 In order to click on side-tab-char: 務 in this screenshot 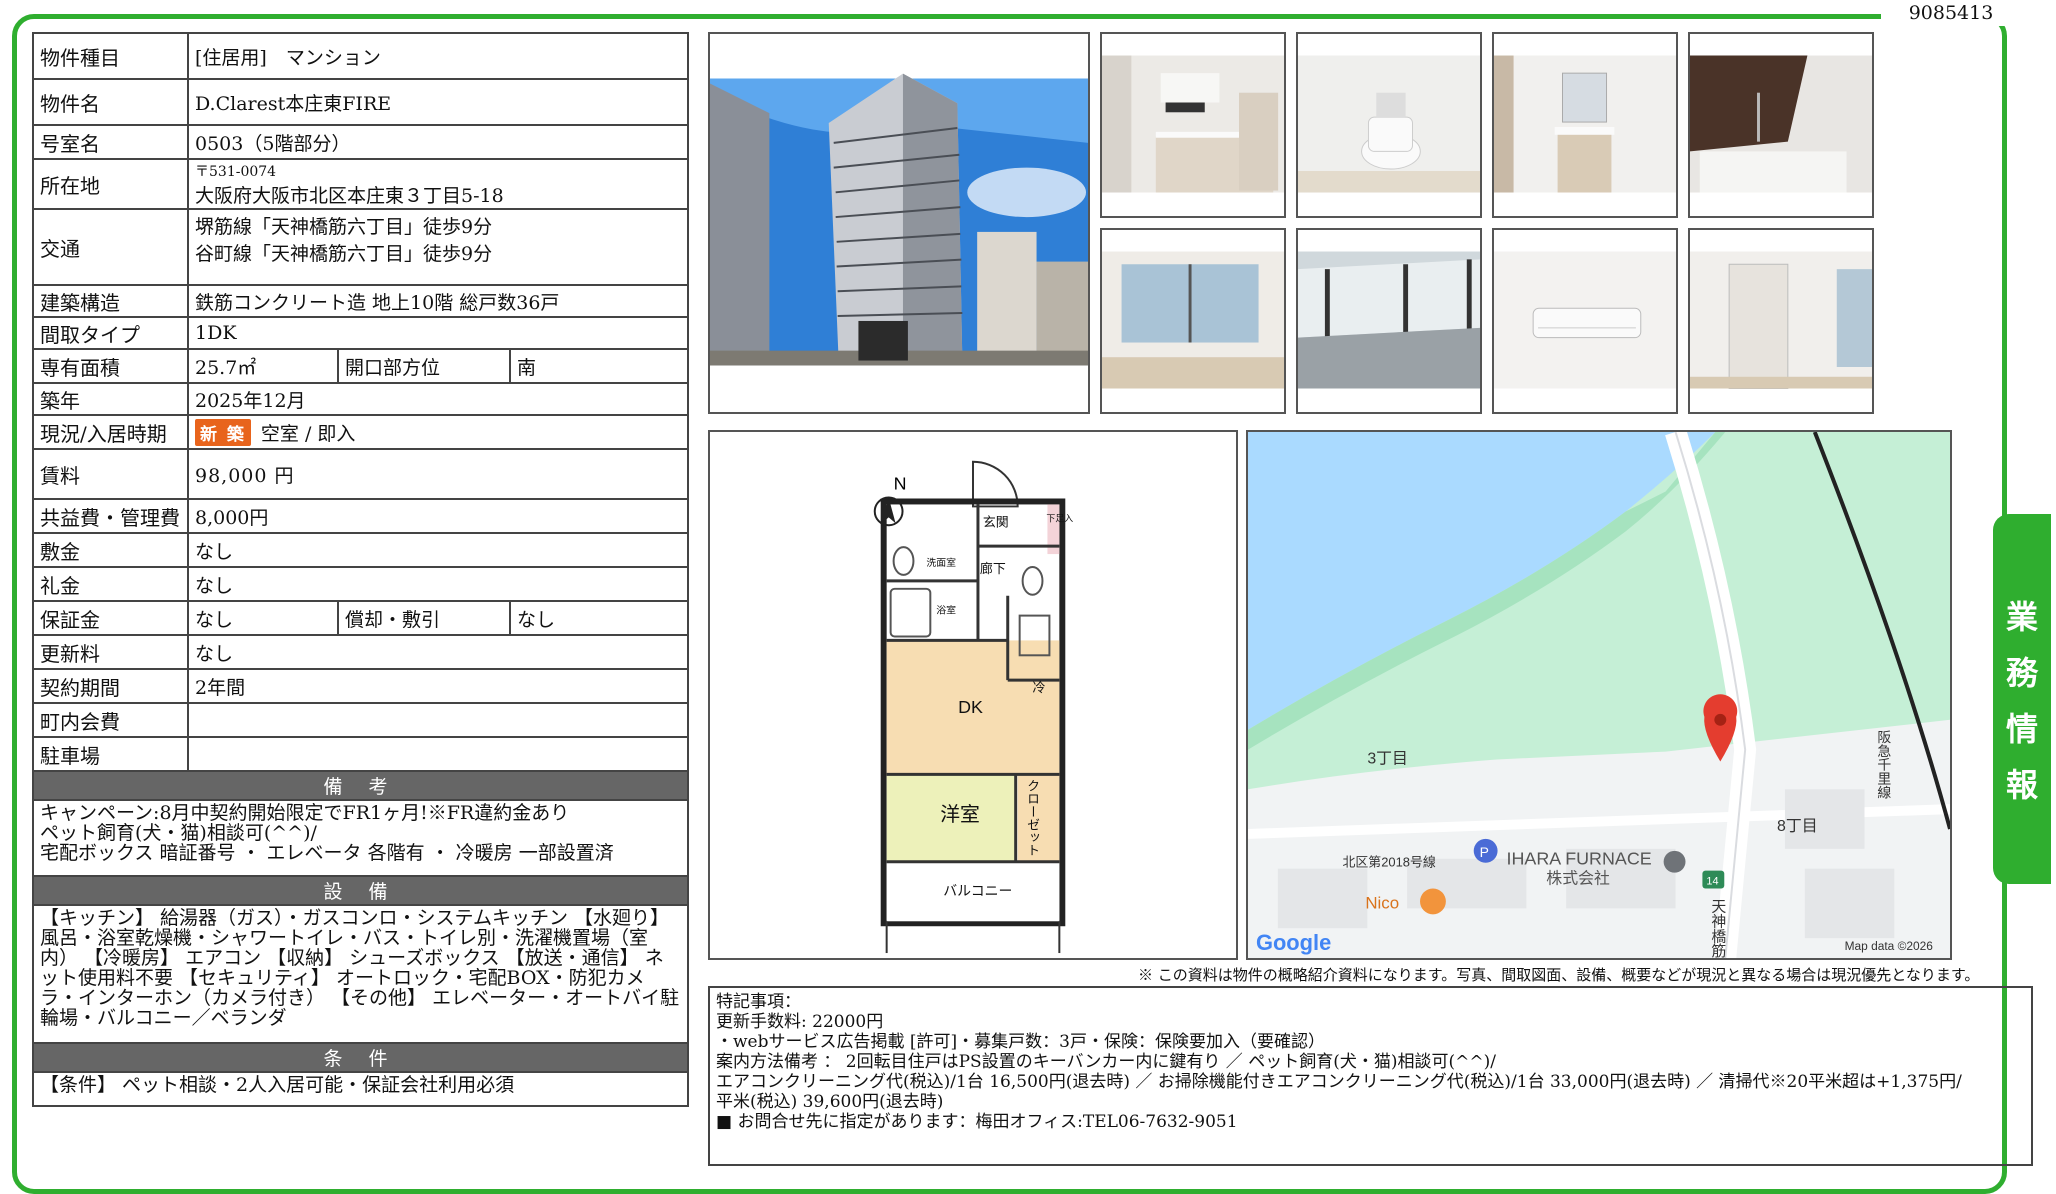, I will do `click(2021, 673)`.